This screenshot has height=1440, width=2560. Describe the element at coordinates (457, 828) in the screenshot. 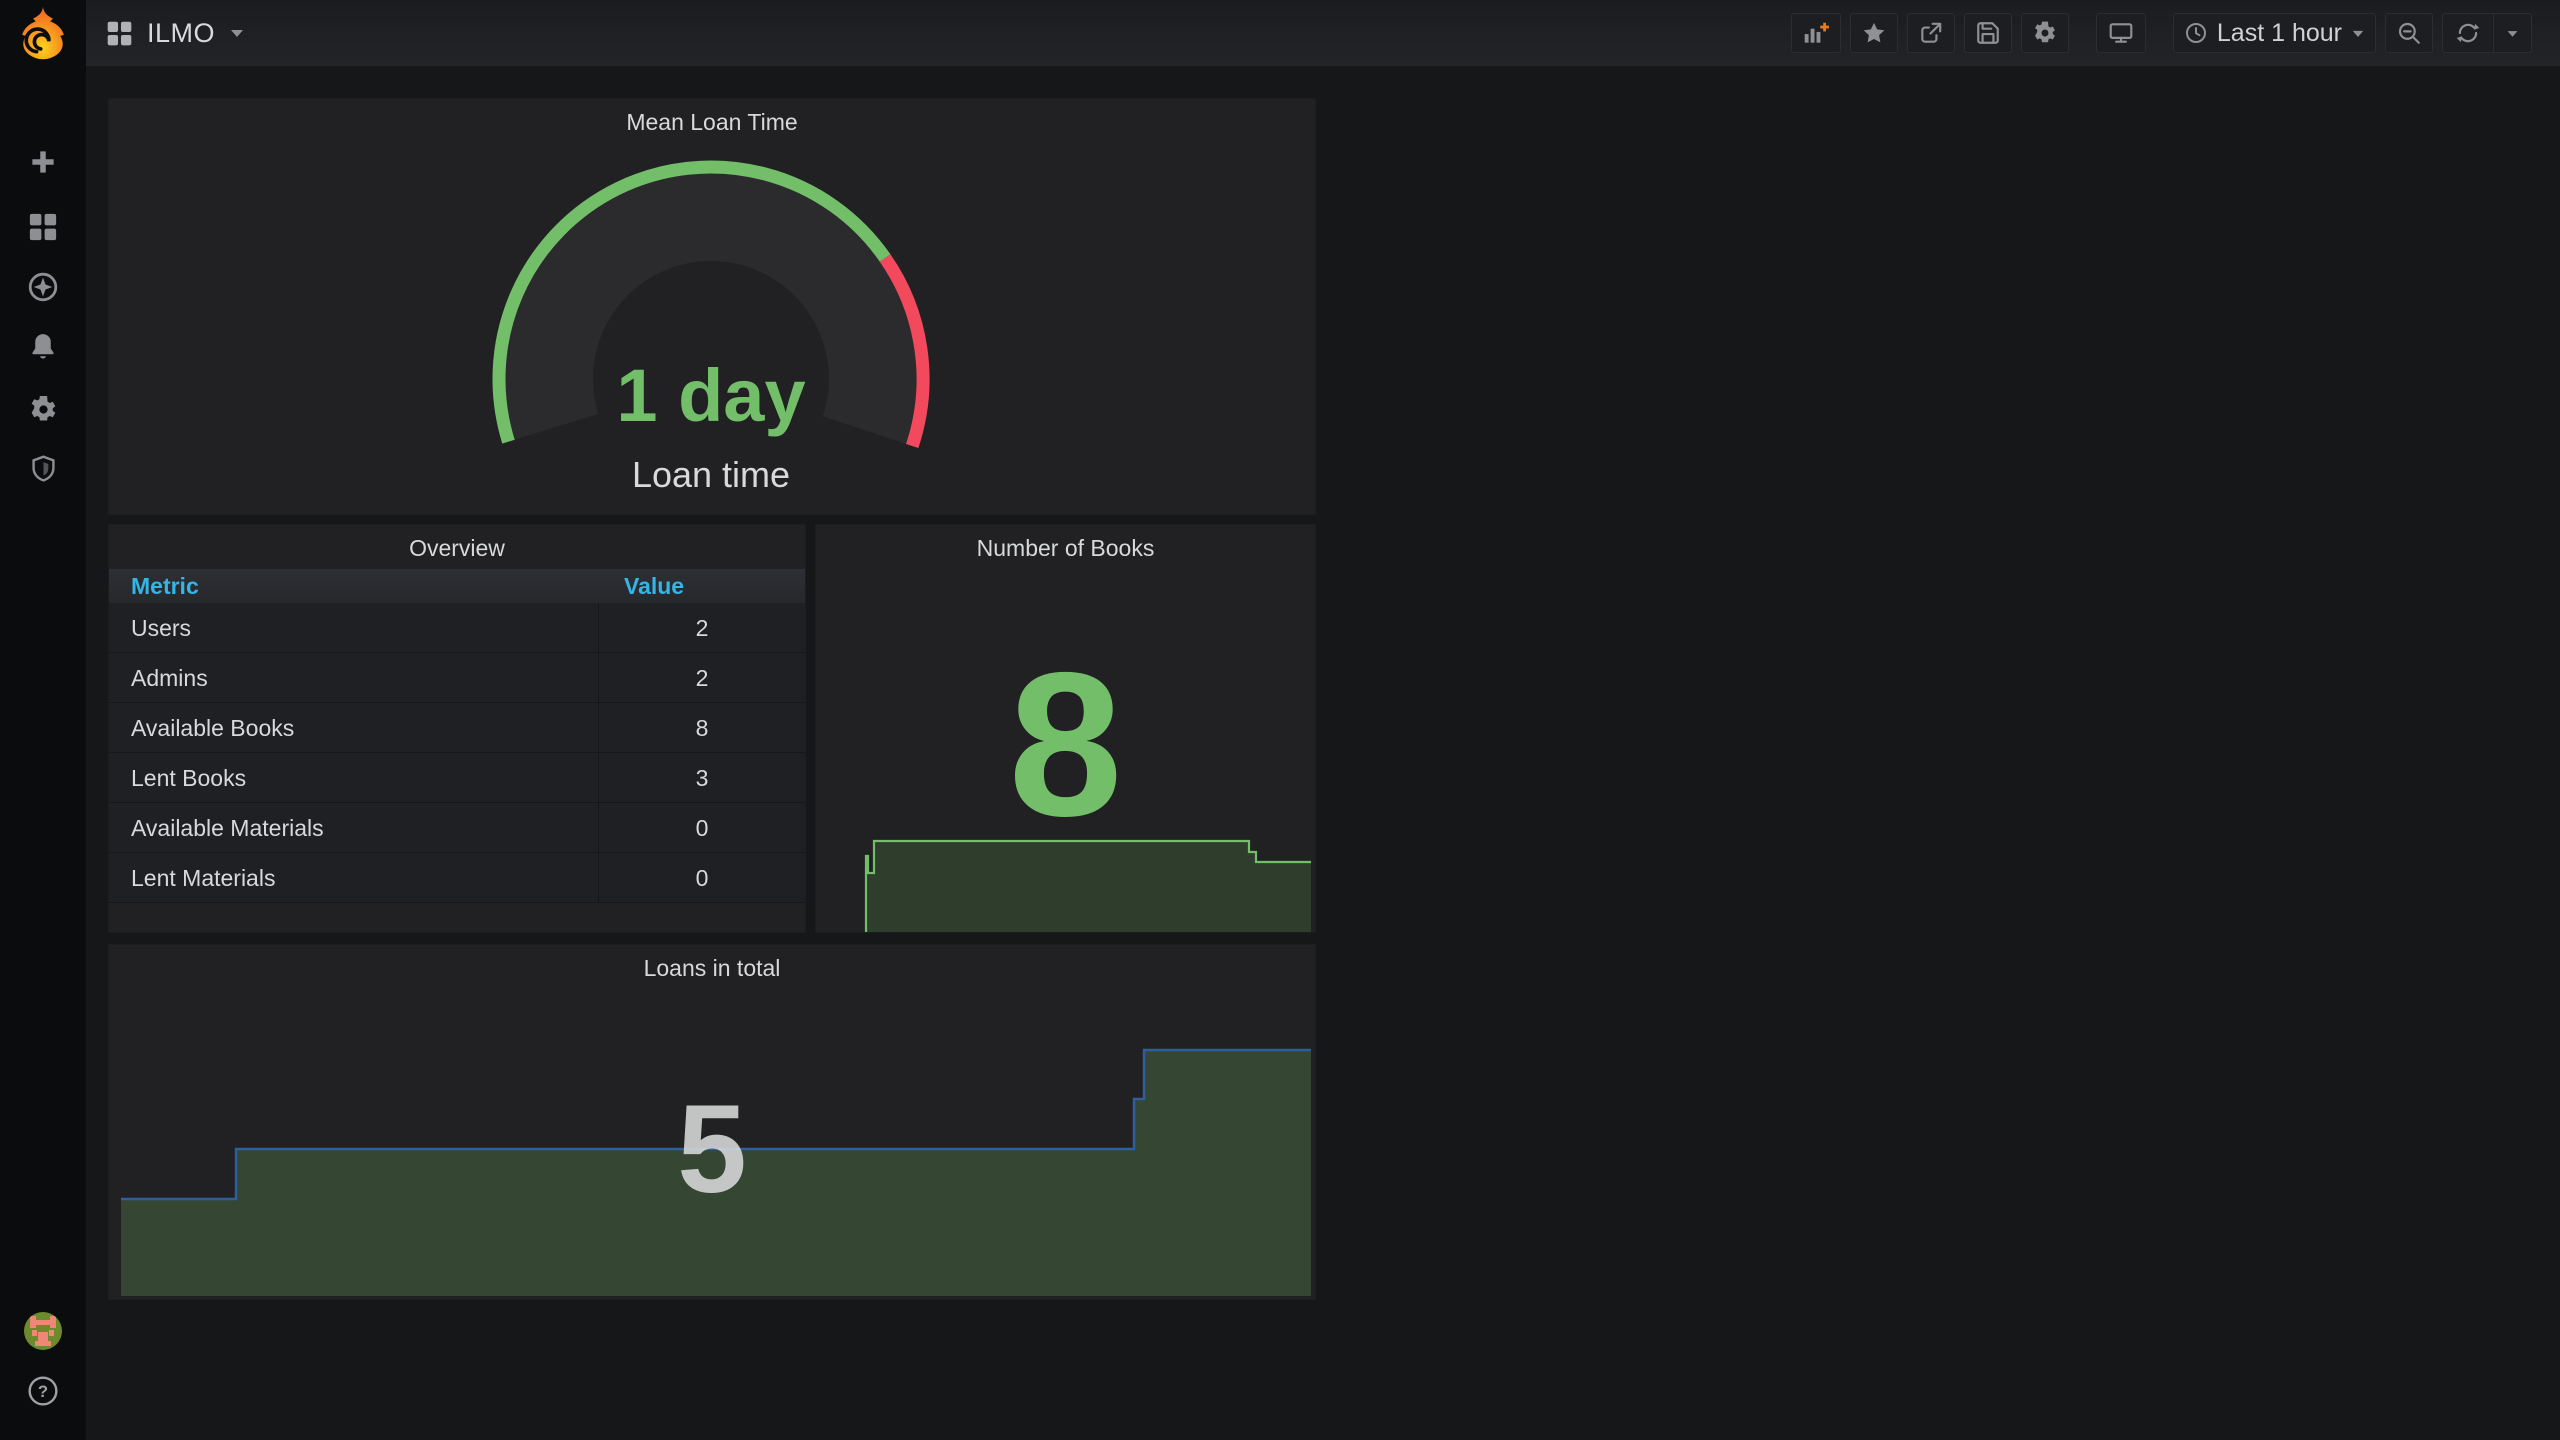

I see `table-row: Available Materials 0` at that location.